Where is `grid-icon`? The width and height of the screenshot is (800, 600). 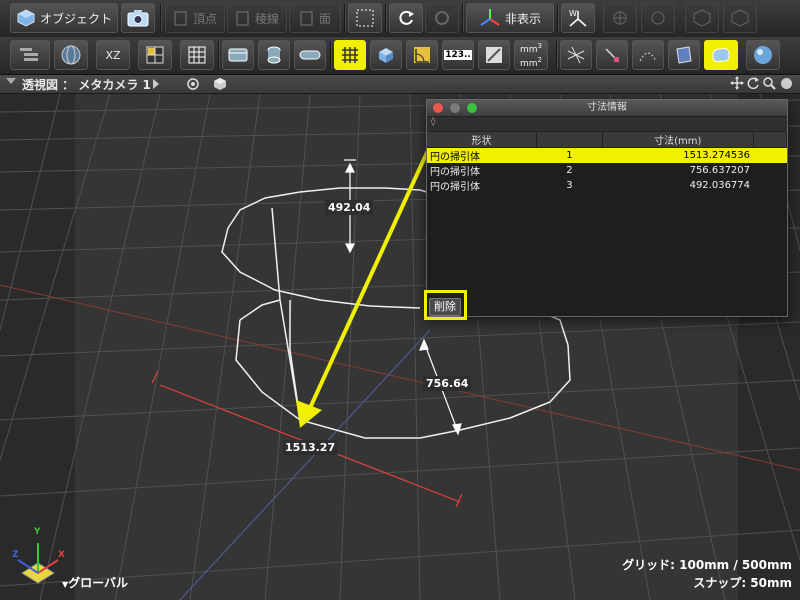 grid-icon is located at coordinates (197, 55).